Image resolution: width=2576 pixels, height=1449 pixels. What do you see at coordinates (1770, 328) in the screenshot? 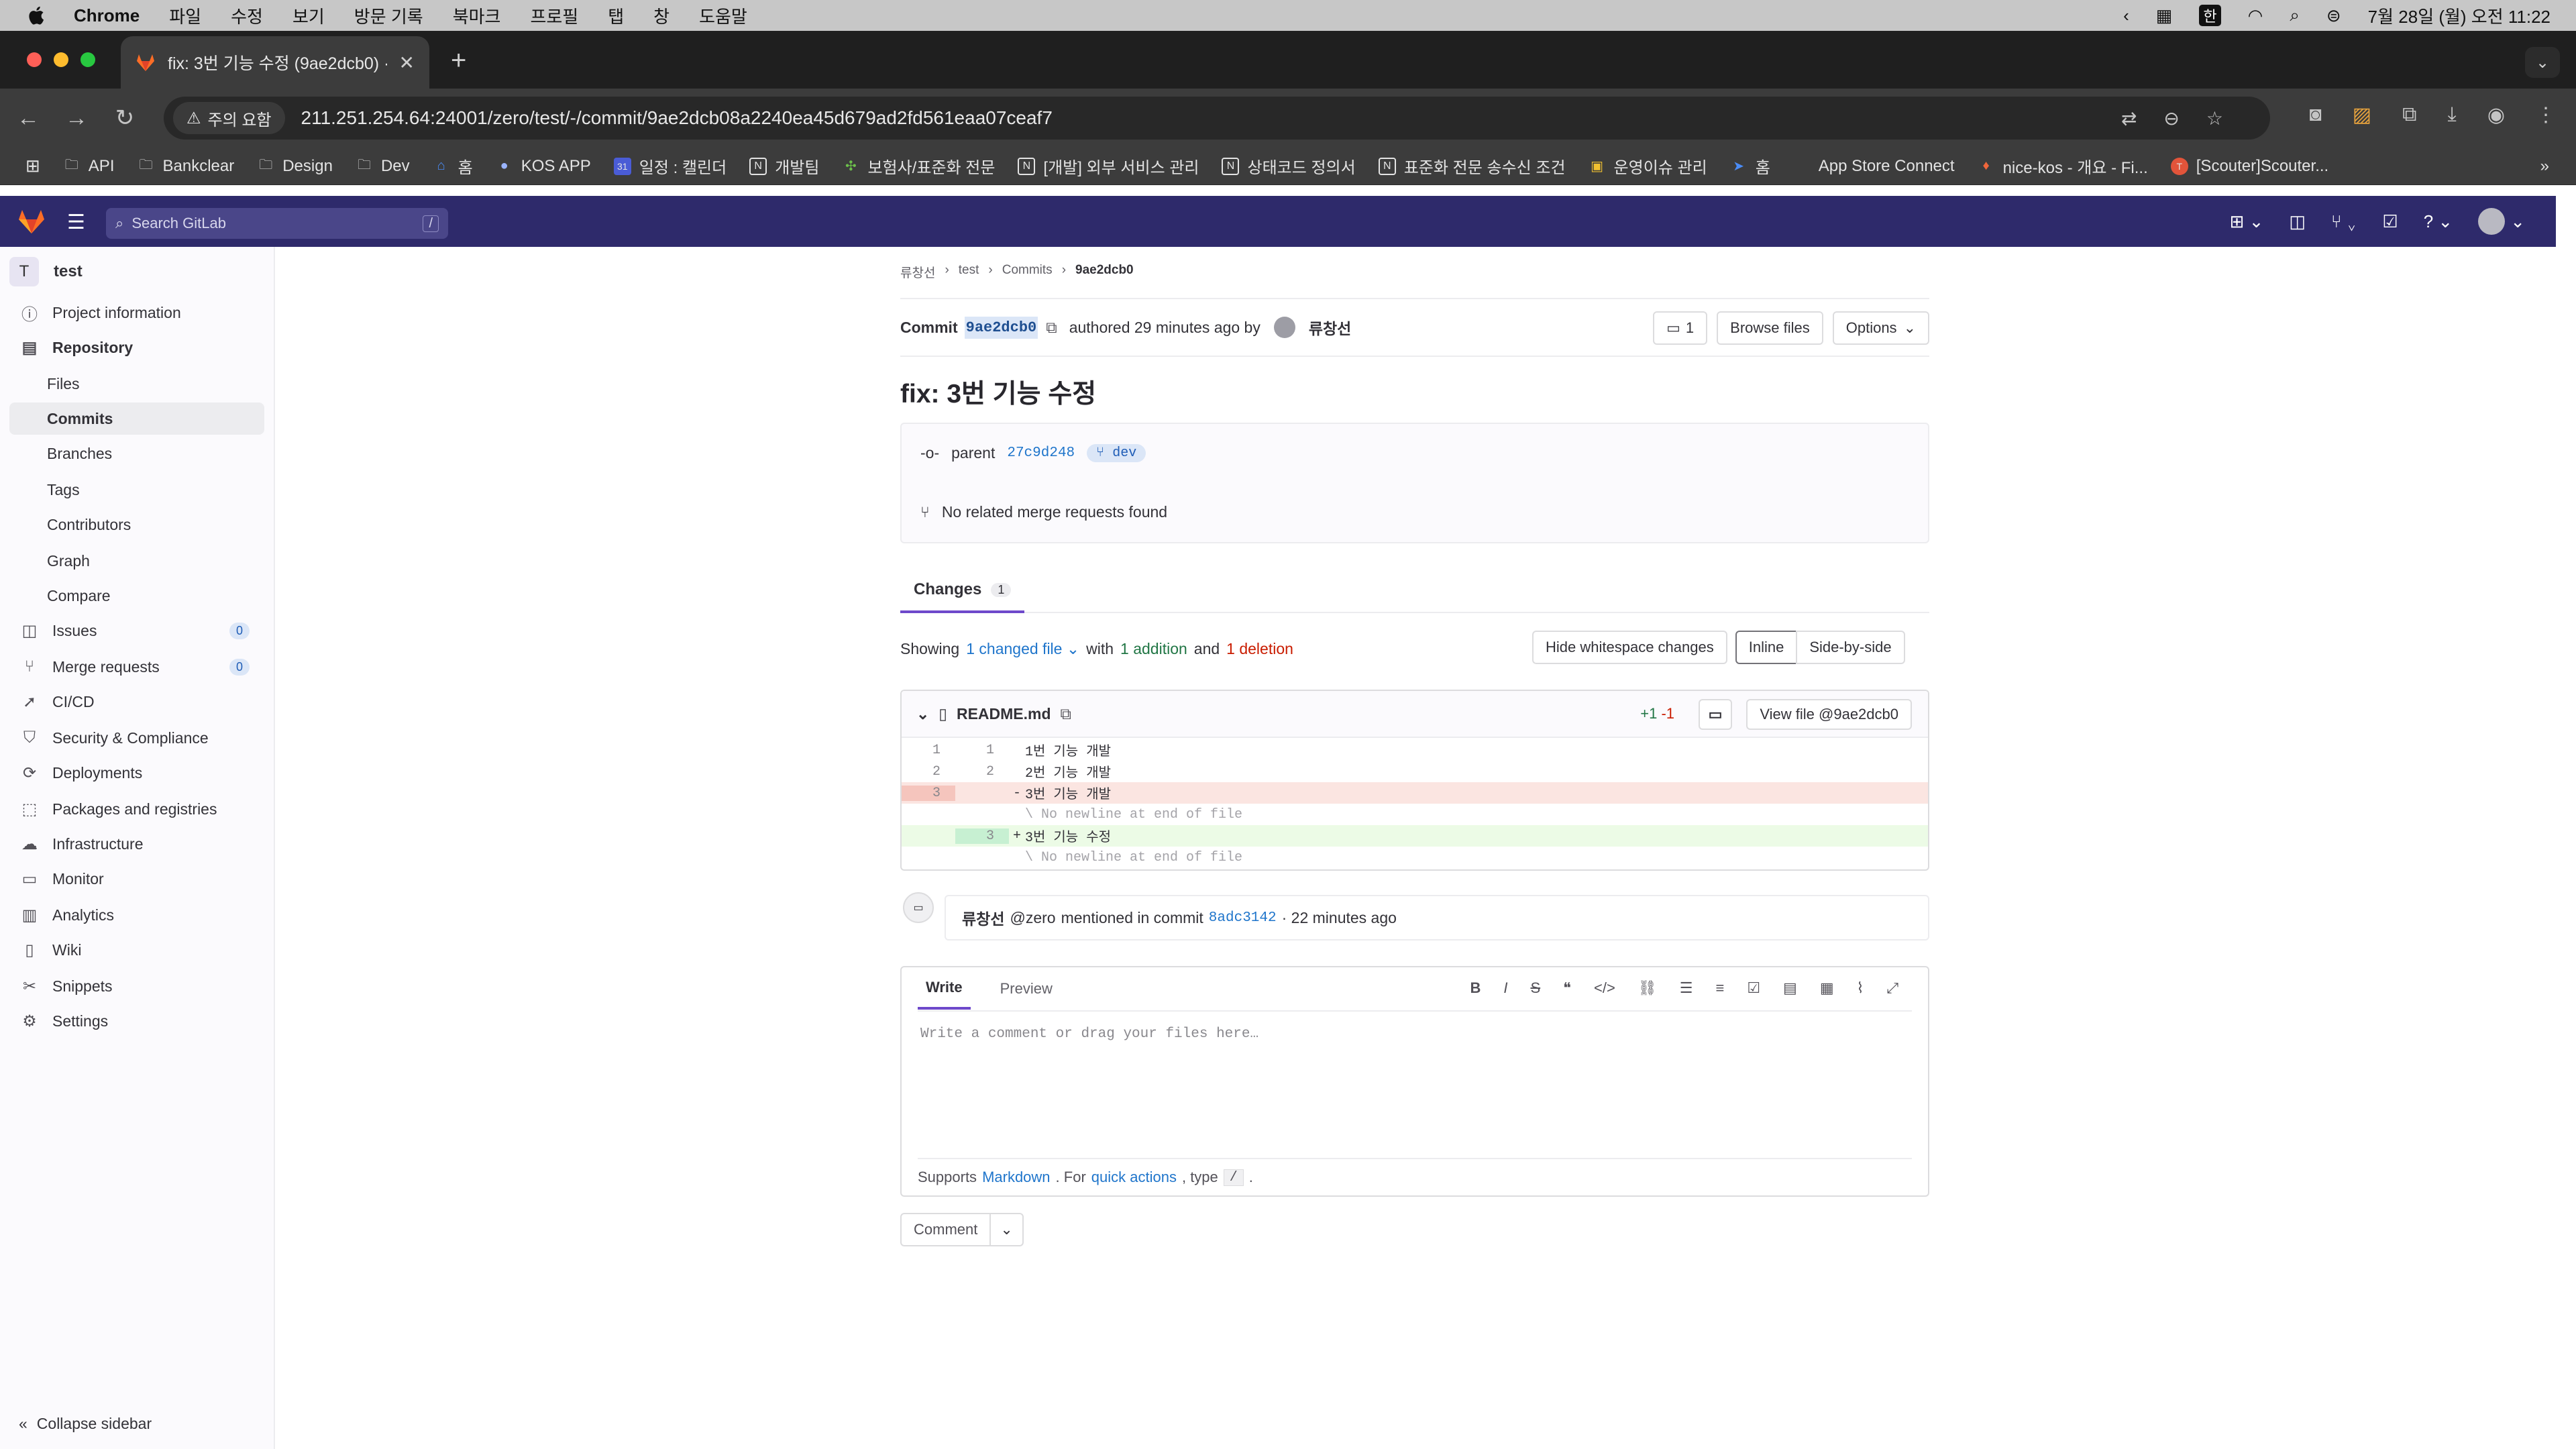
I see `browse-files-button: Browse files` at bounding box center [1770, 328].